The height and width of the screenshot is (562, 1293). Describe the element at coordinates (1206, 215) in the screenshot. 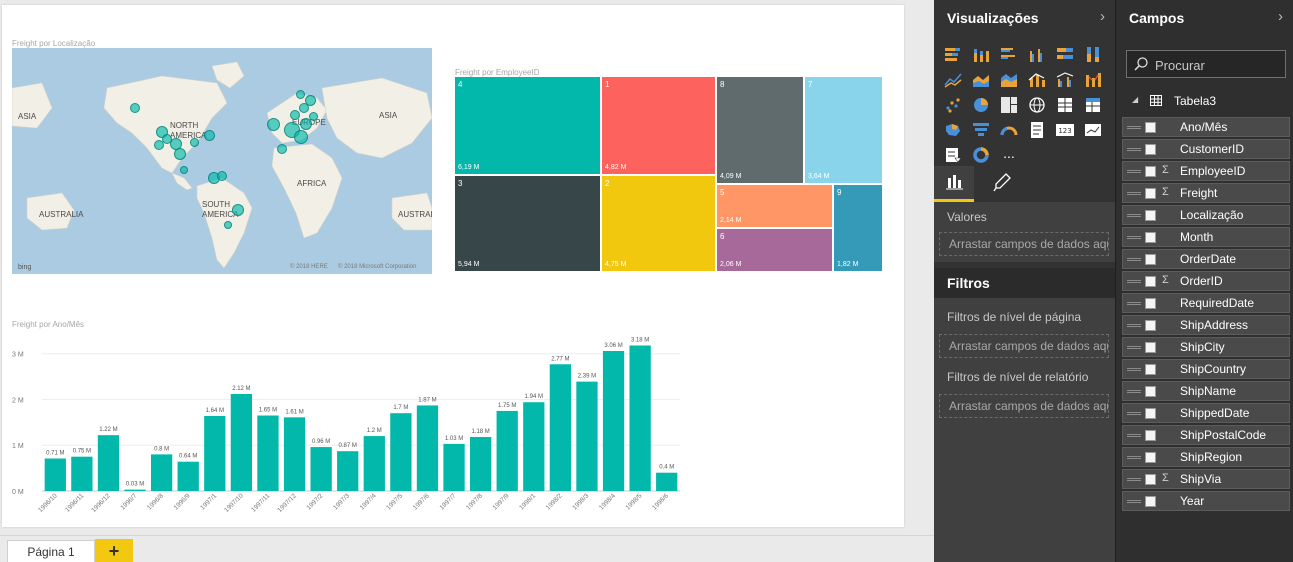

I see `field-item: Localização` at that location.